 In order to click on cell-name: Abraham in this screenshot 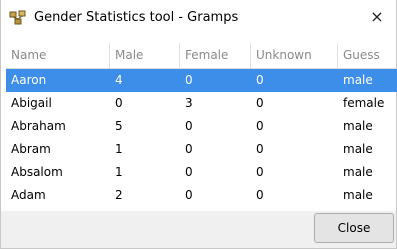, I will do `click(38, 126)`.